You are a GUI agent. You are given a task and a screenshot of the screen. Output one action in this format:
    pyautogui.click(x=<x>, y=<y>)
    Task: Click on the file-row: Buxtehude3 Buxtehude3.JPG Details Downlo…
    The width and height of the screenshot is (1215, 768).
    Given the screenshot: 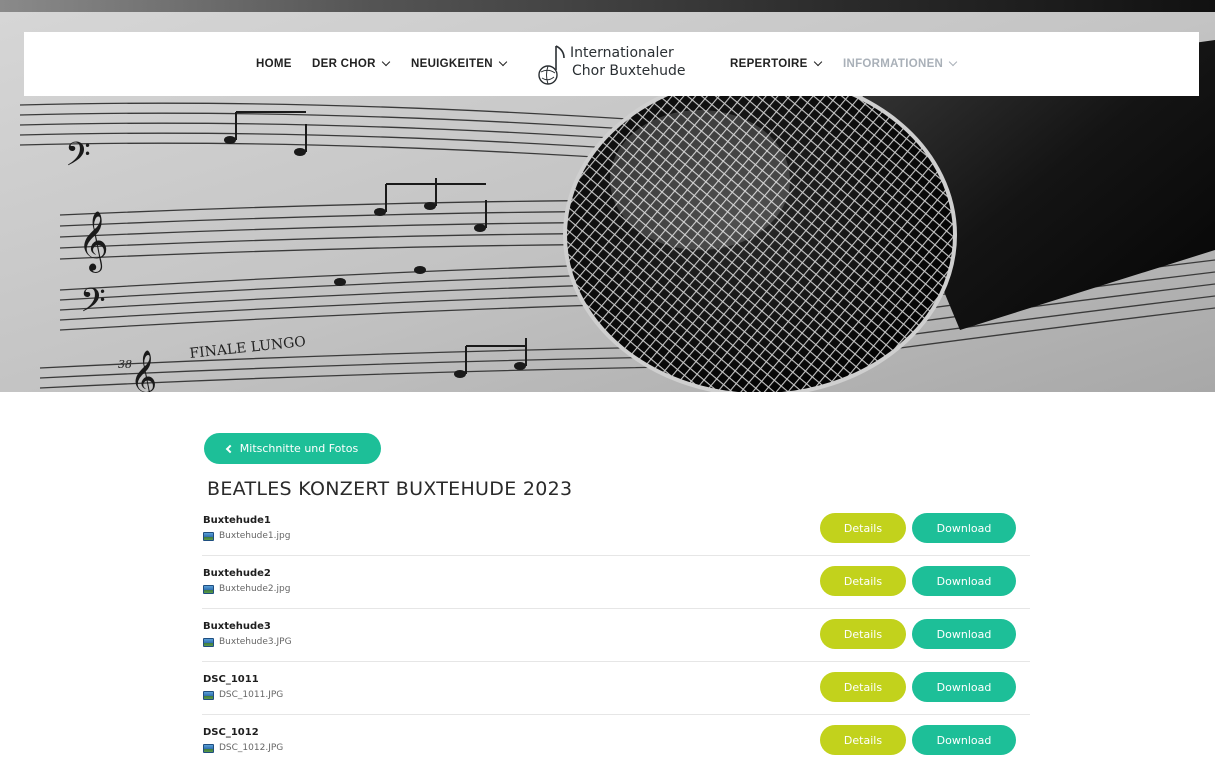 What is the action you would take?
    pyautogui.click(x=616, y=635)
    